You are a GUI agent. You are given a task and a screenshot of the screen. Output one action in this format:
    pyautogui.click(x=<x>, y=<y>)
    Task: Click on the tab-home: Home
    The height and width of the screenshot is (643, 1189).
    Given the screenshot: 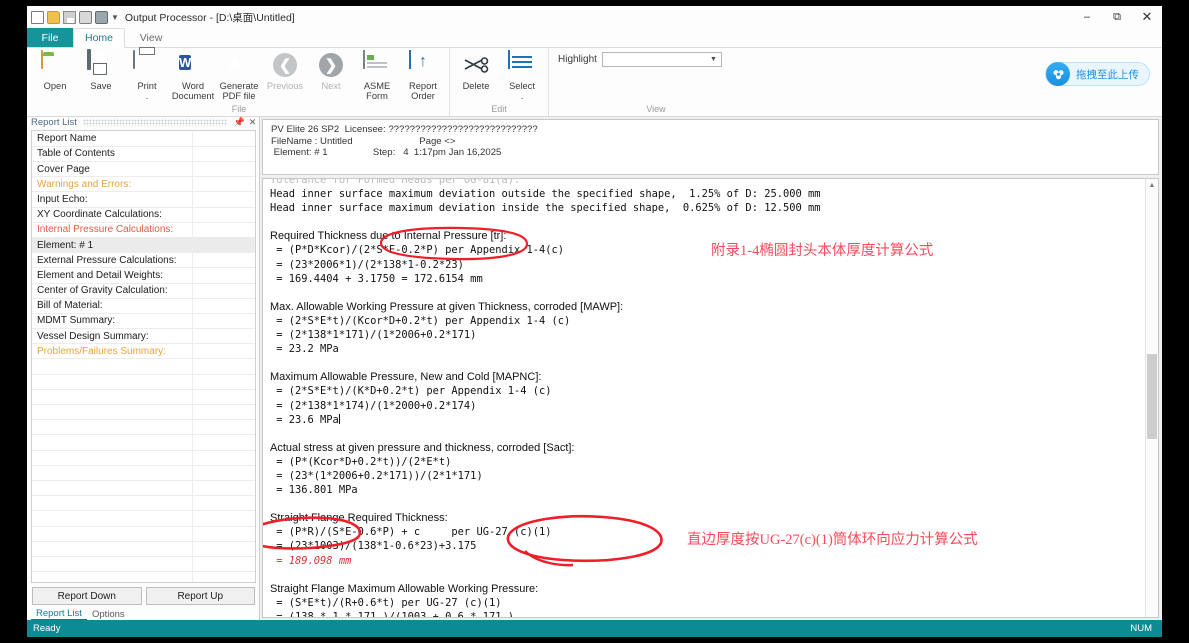 What is the action you would take?
    pyautogui.click(x=99, y=38)
    